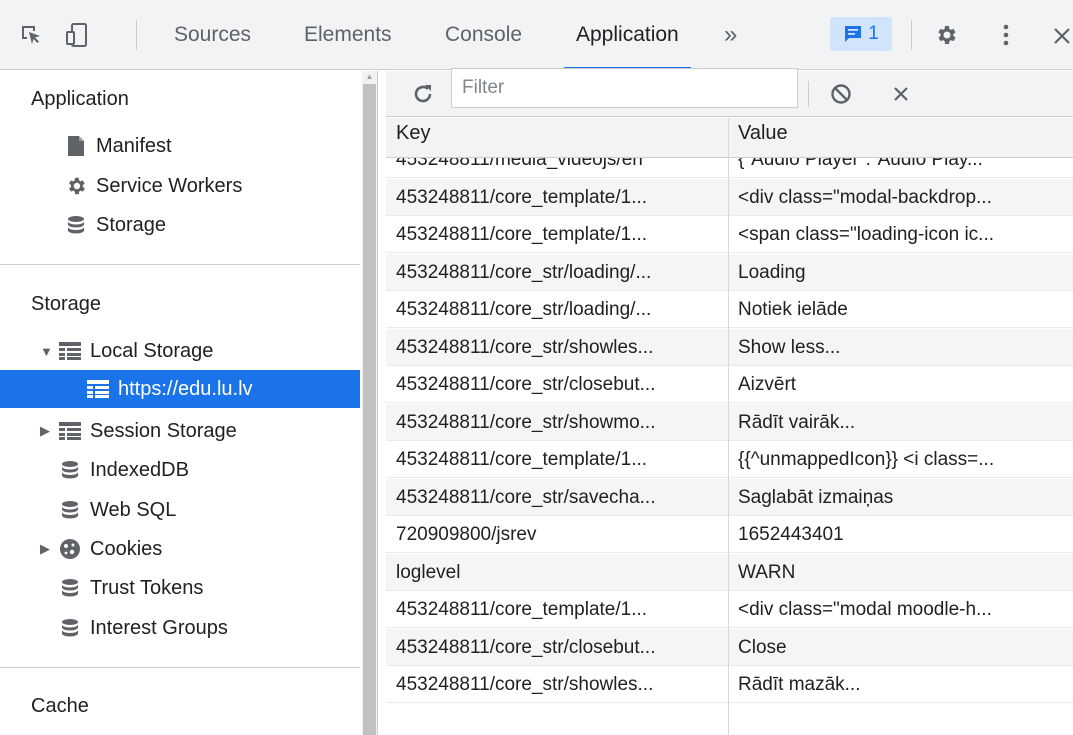 This screenshot has height=735, width=1073. Describe the element at coordinates (841, 94) in the screenshot. I see `clear-all-icon` at that location.